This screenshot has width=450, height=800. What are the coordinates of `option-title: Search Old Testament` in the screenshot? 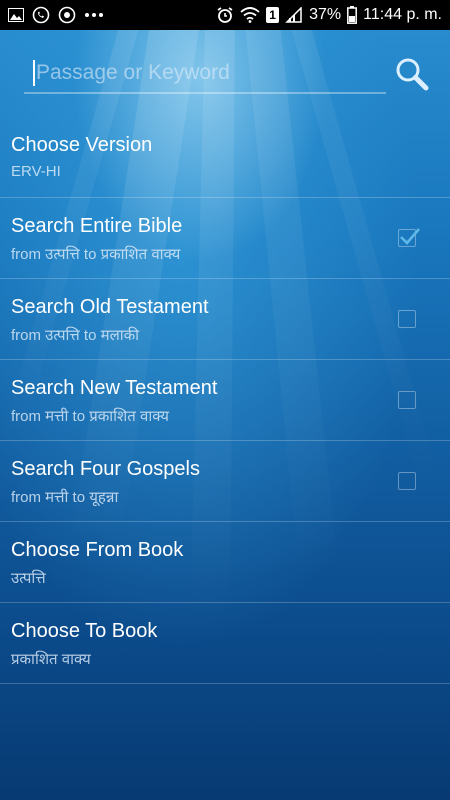 It's located at (110, 307).